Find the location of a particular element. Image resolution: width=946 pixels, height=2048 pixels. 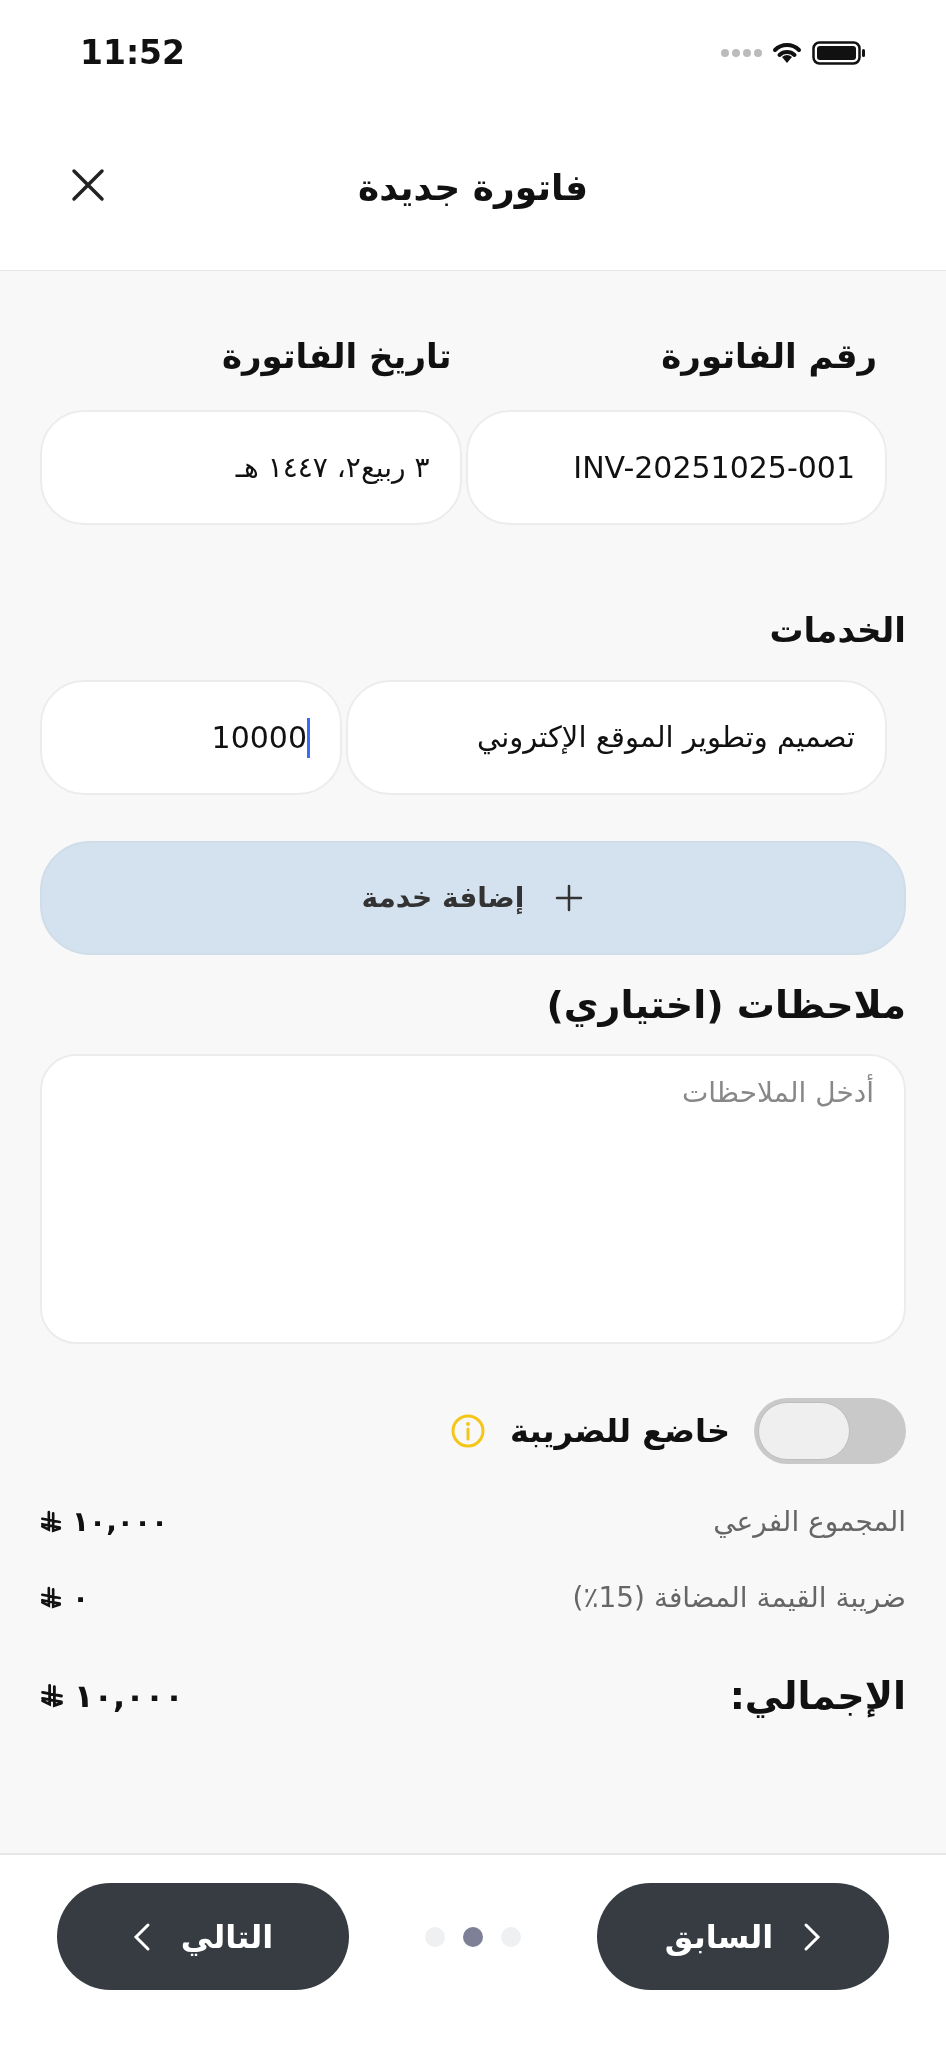

signal-icon is located at coordinates (741, 52).